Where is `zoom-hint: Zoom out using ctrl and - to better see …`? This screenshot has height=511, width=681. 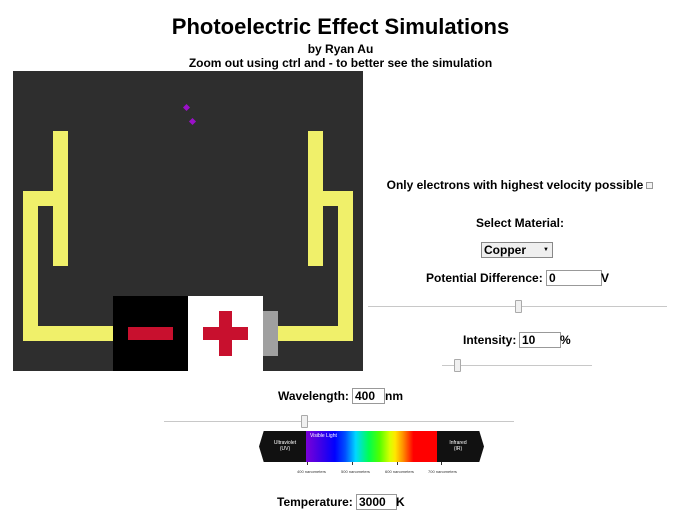
zoom-hint: Zoom out using ctrl and - to better see … is located at coordinates (340, 63).